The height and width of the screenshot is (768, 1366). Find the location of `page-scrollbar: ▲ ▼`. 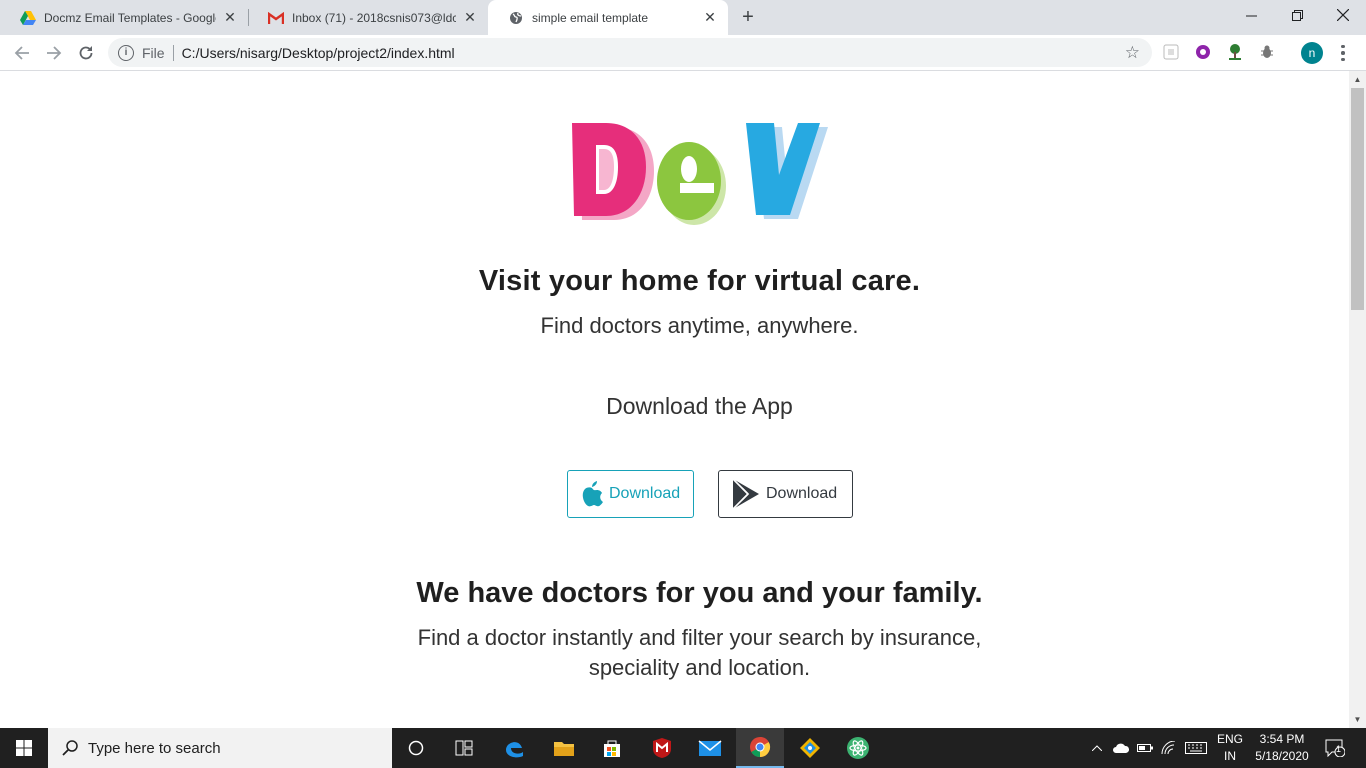

page-scrollbar: ▲ ▼ is located at coordinates (1357, 399).